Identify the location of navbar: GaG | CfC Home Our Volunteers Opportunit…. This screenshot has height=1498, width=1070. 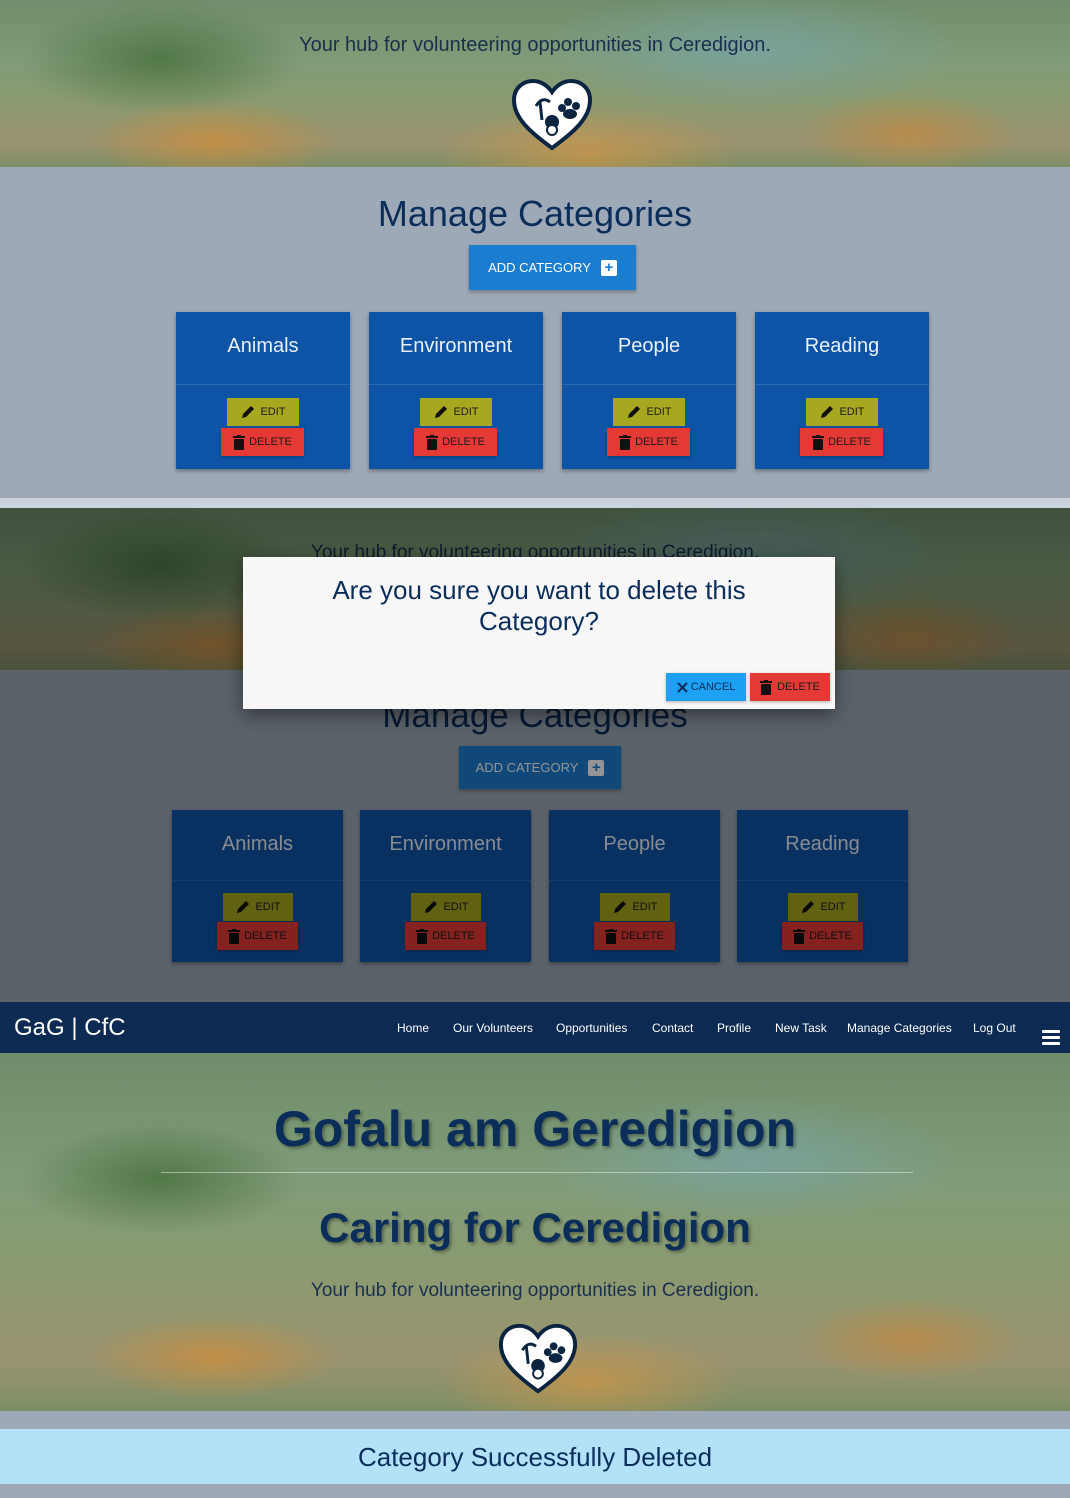
(535, 1027).